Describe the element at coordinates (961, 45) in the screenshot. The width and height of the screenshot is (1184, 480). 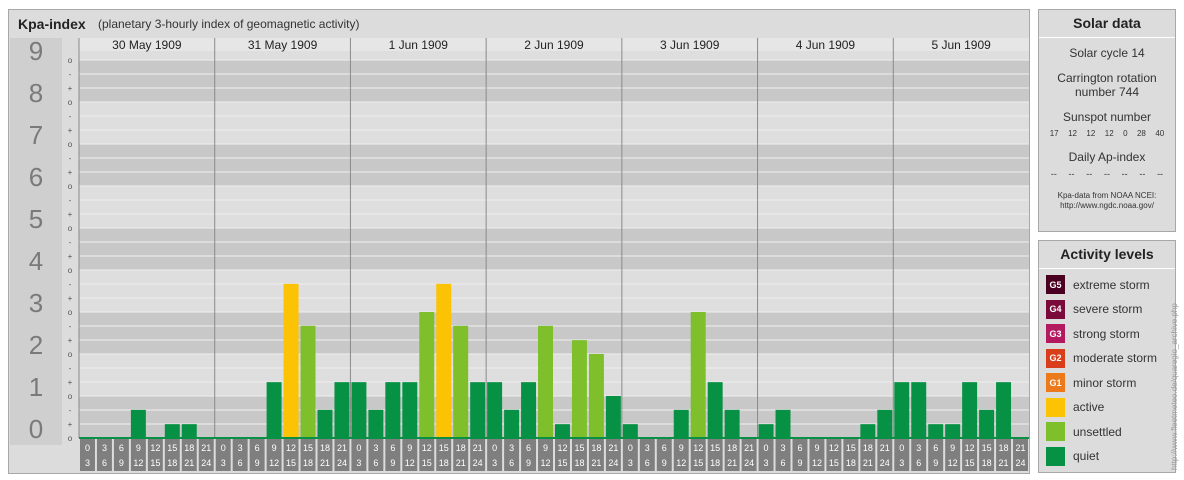
I see `day-label: 5 Jun 1909` at that location.